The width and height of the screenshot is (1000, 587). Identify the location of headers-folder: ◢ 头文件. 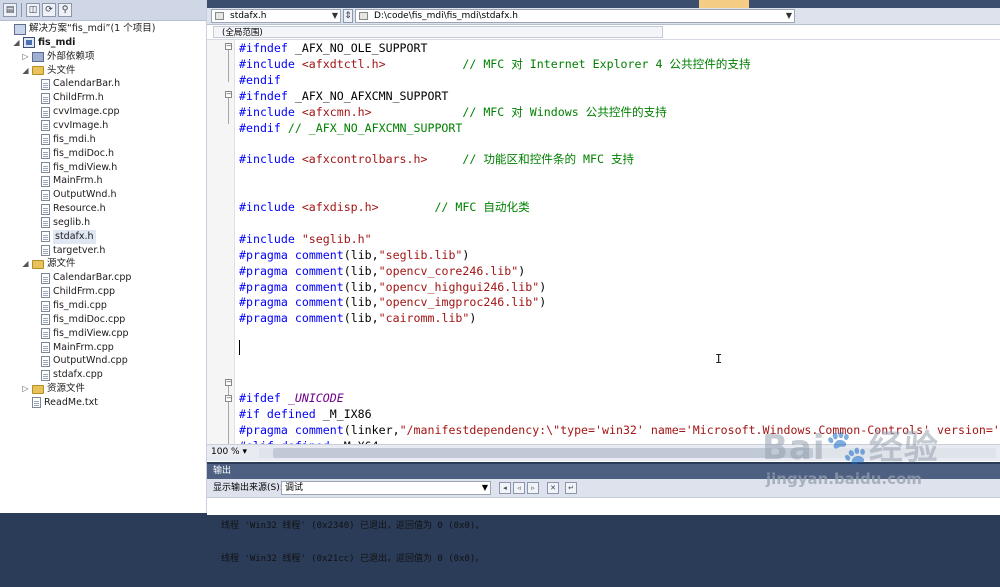
(48, 71).